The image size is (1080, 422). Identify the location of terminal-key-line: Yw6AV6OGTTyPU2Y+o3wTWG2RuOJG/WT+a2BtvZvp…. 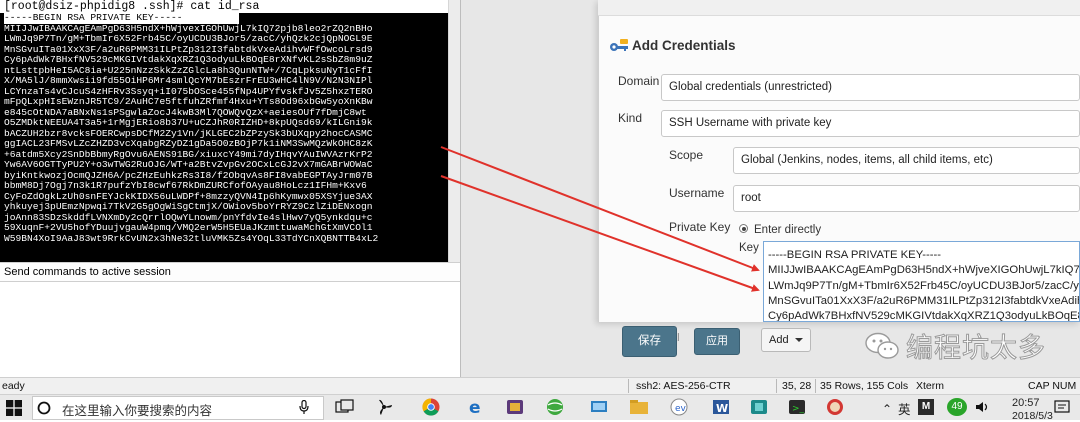
(223, 165).